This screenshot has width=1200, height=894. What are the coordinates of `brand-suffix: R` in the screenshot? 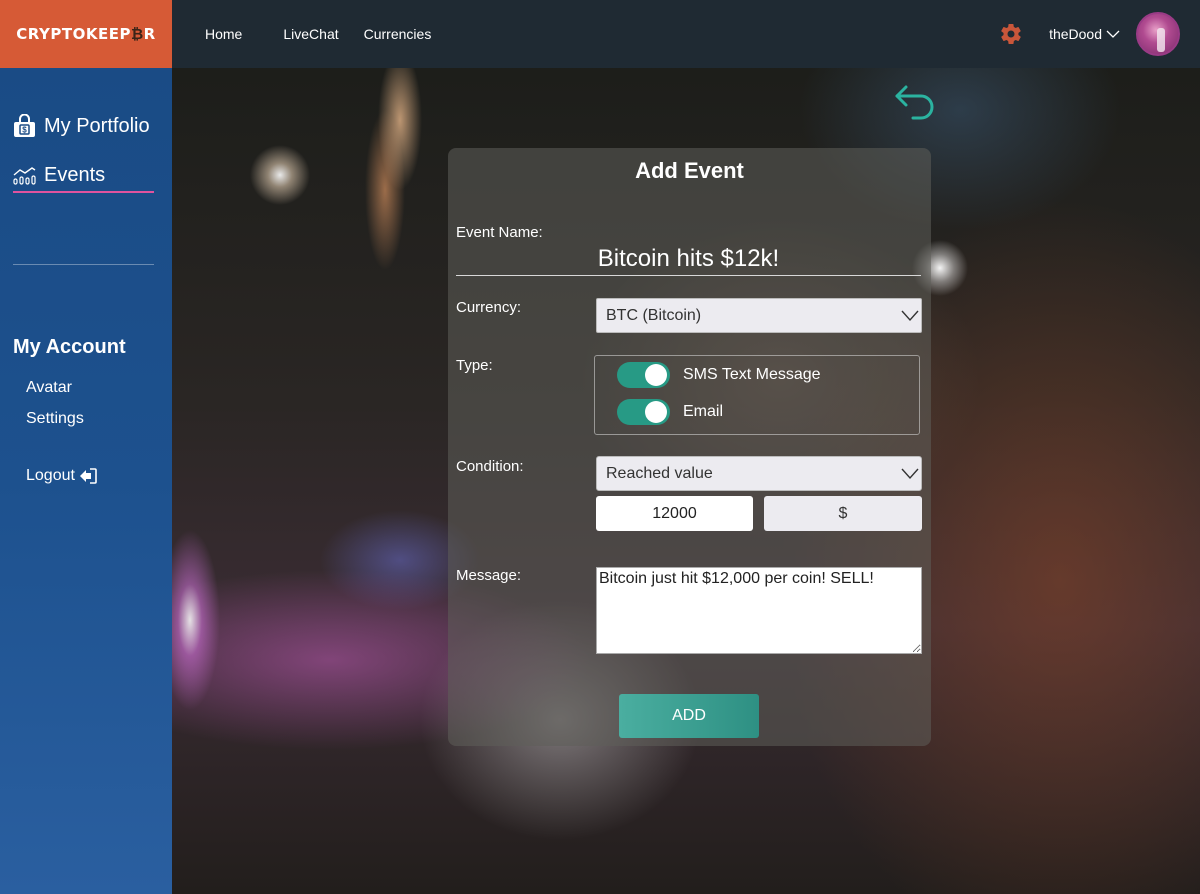 It's located at (149, 34).